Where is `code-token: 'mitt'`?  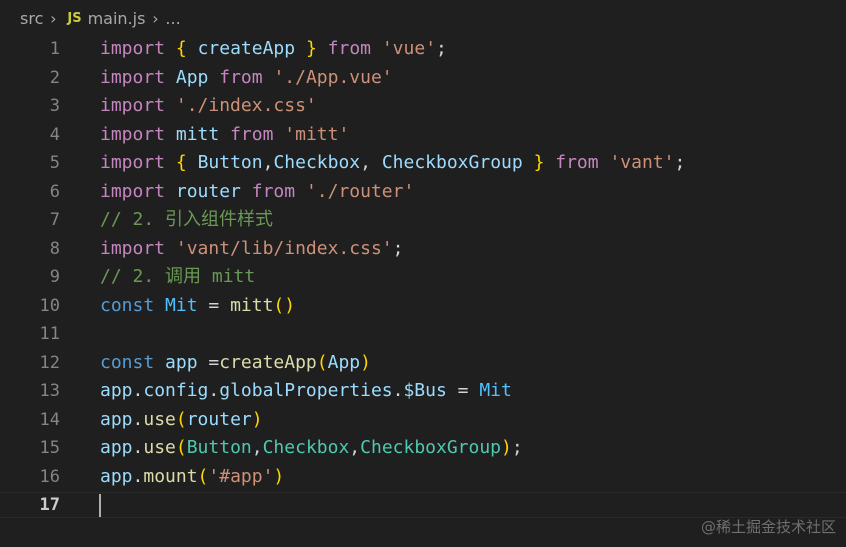 code-token: 'mitt' is located at coordinates (317, 134).